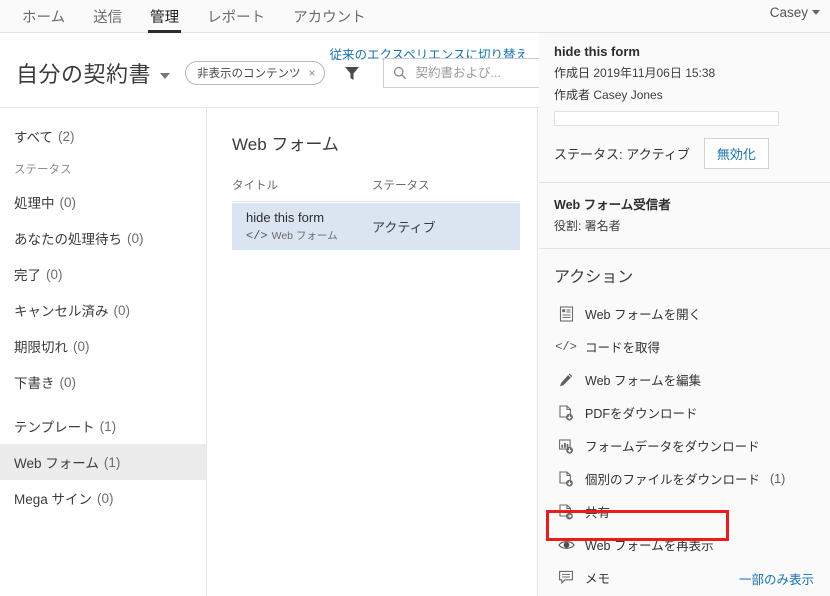  What do you see at coordinates (666, 118) in the screenshot?
I see `detail-note-field` at bounding box center [666, 118].